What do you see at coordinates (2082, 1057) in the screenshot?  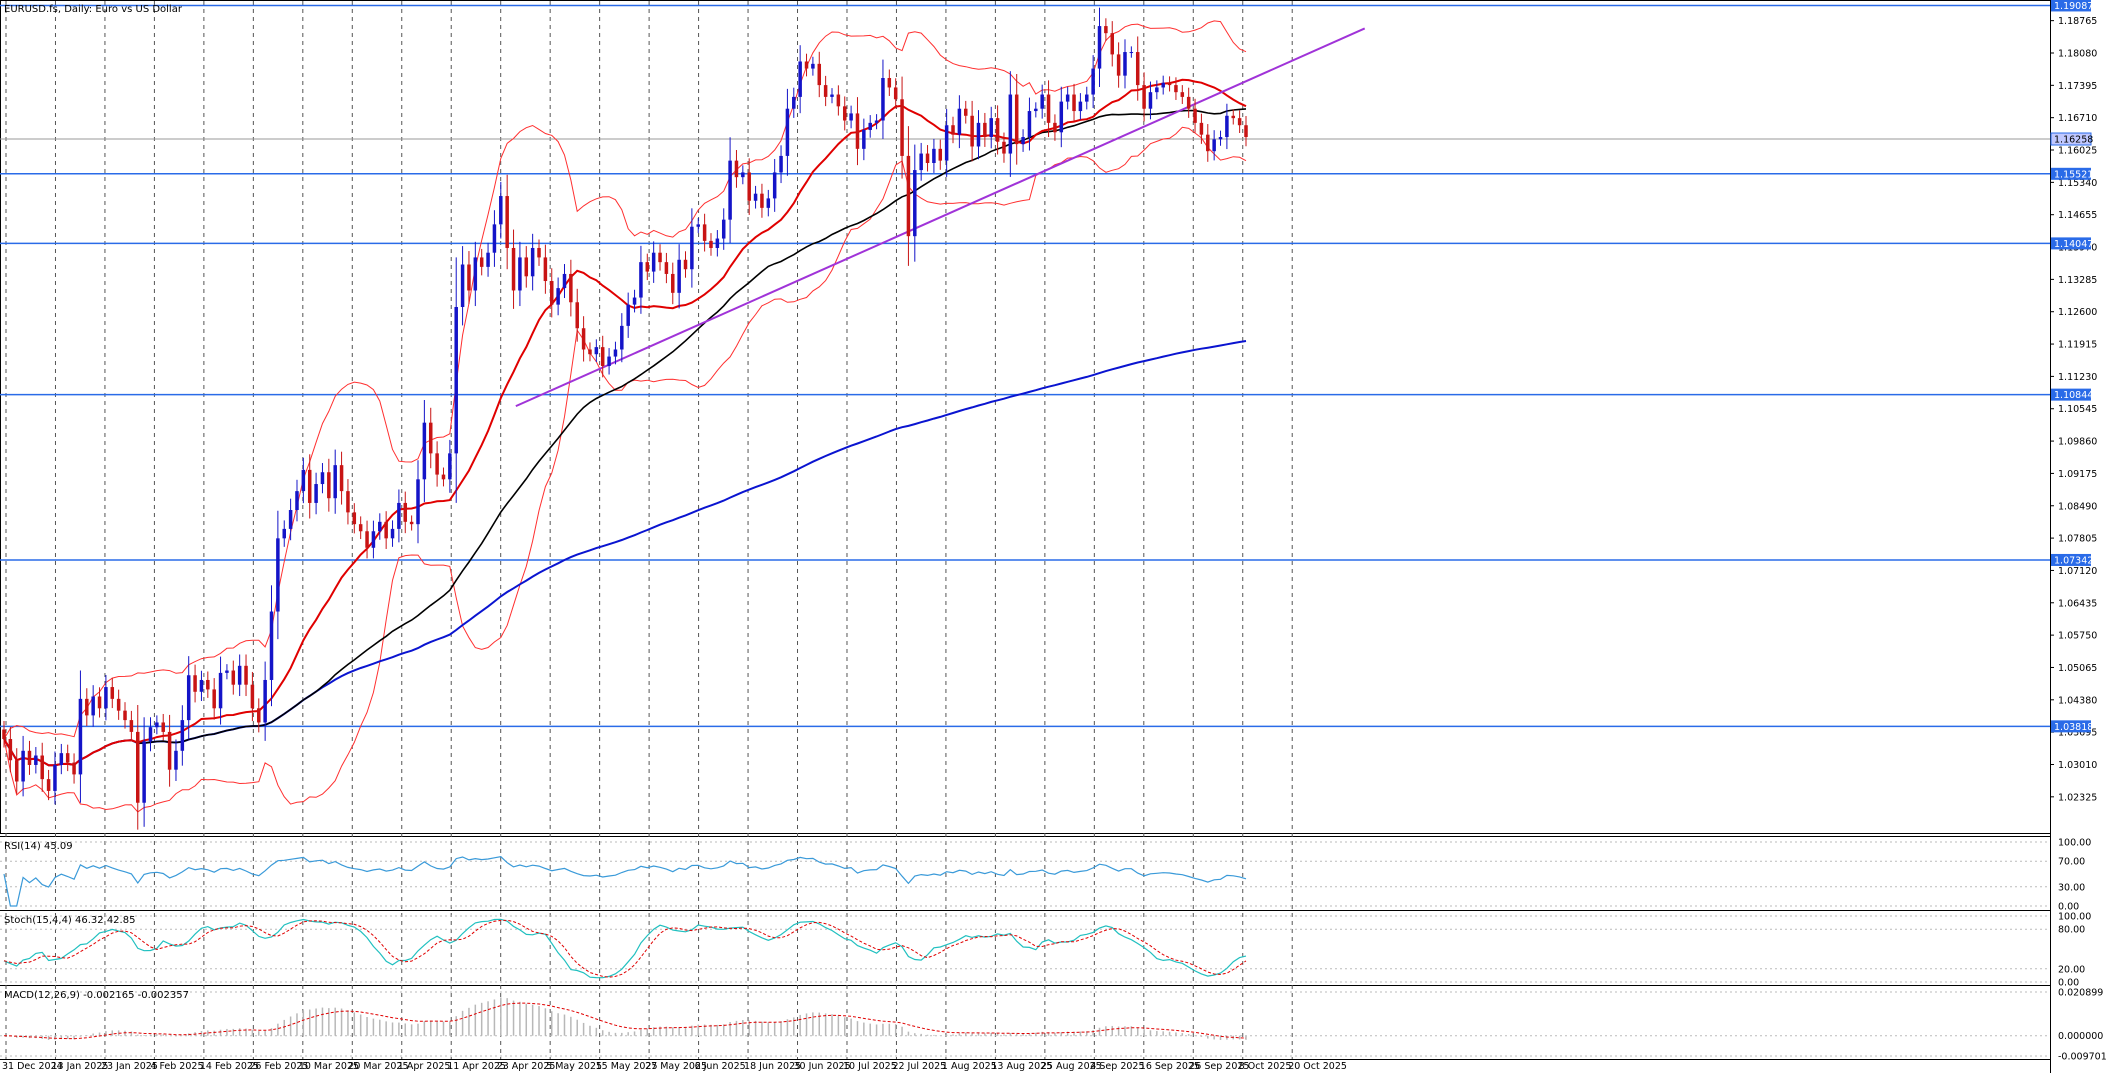 I see `panel-axis-label: -0.009701` at bounding box center [2082, 1057].